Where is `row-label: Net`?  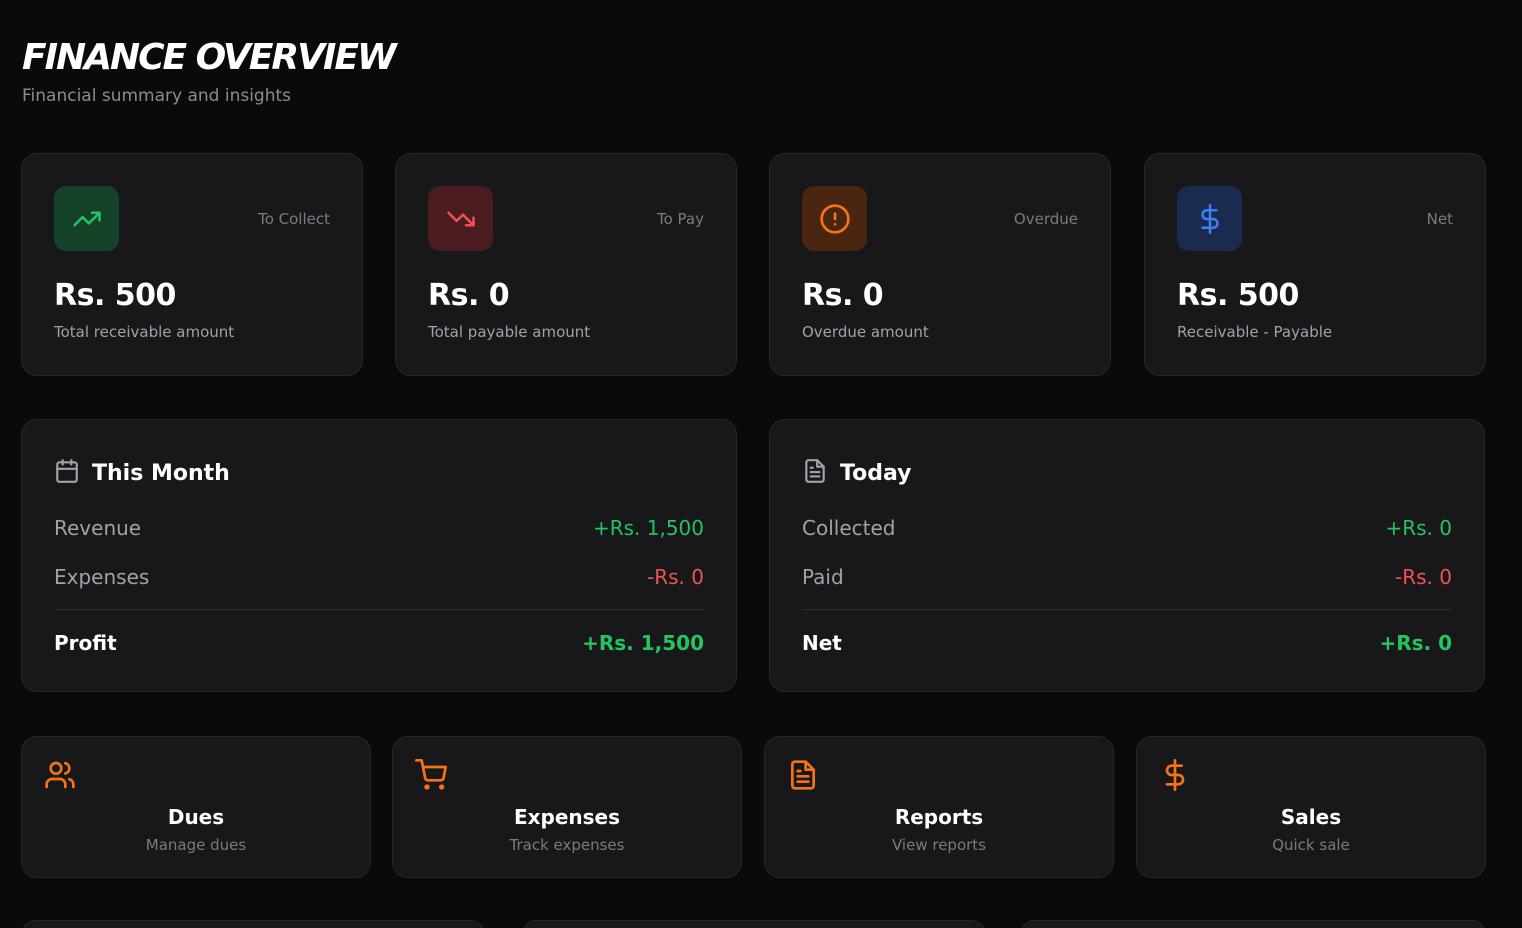 row-label: Net is located at coordinates (822, 643).